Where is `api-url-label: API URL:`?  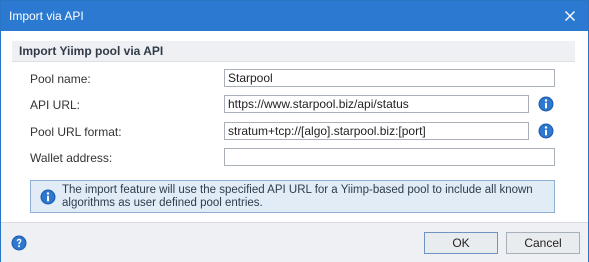
api-url-label: API URL: is located at coordinates (55, 105).